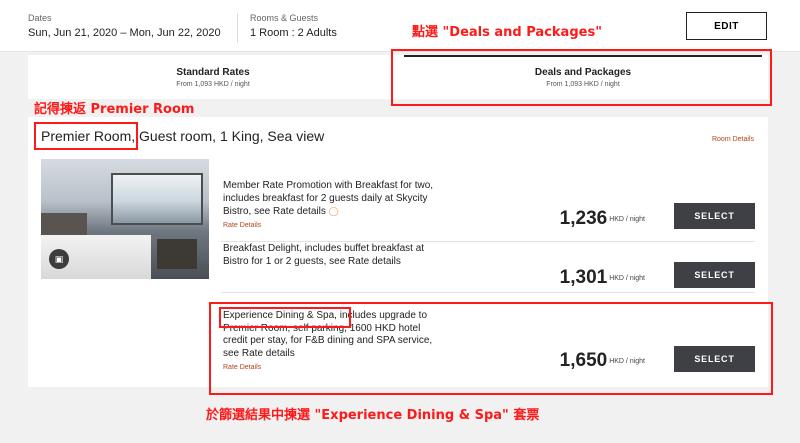 The image size is (800, 443). What do you see at coordinates (157, 199) in the screenshot?
I see `photo-window` at bounding box center [157, 199].